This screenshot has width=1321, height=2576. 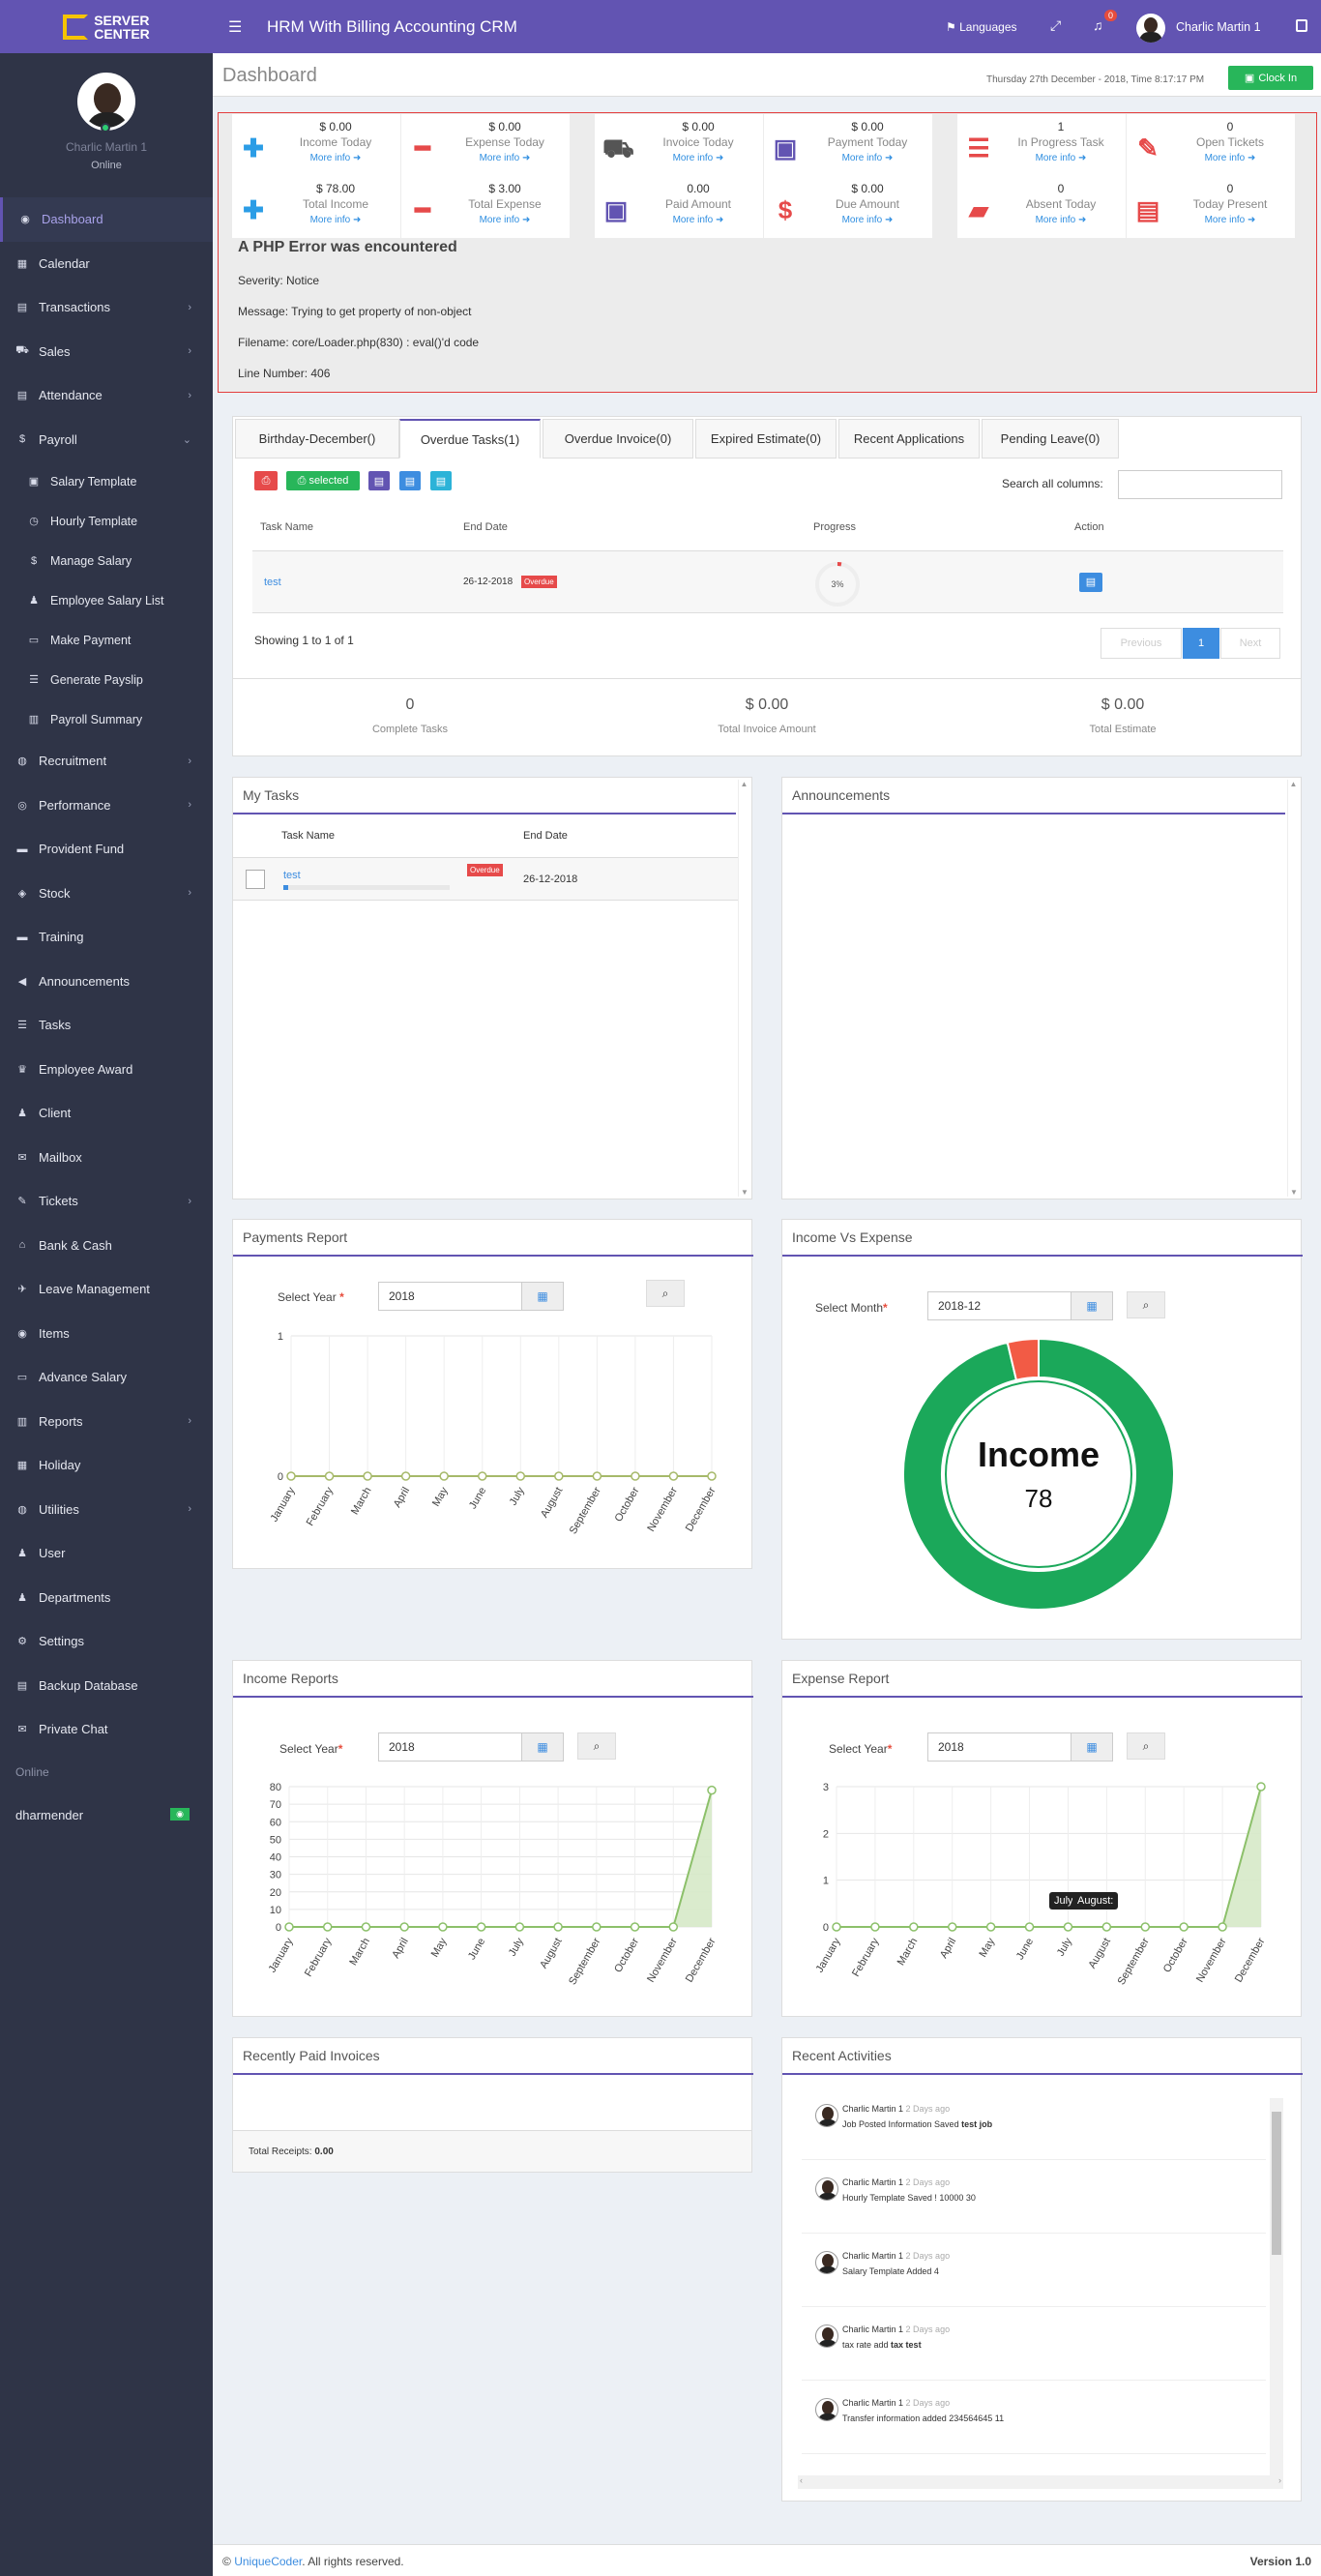 What do you see at coordinates (106, 26) in the screenshot?
I see `brand-logo: SERVER CENTER` at bounding box center [106, 26].